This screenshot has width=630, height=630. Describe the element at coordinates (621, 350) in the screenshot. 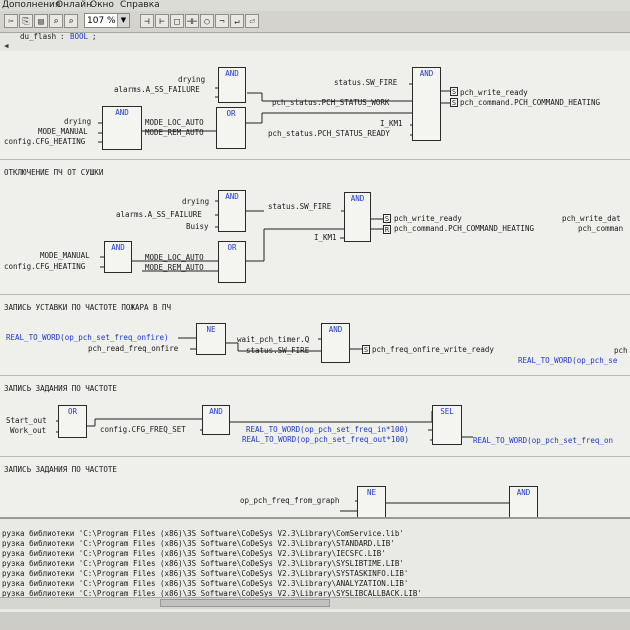

I see `output-pch: pch` at that location.